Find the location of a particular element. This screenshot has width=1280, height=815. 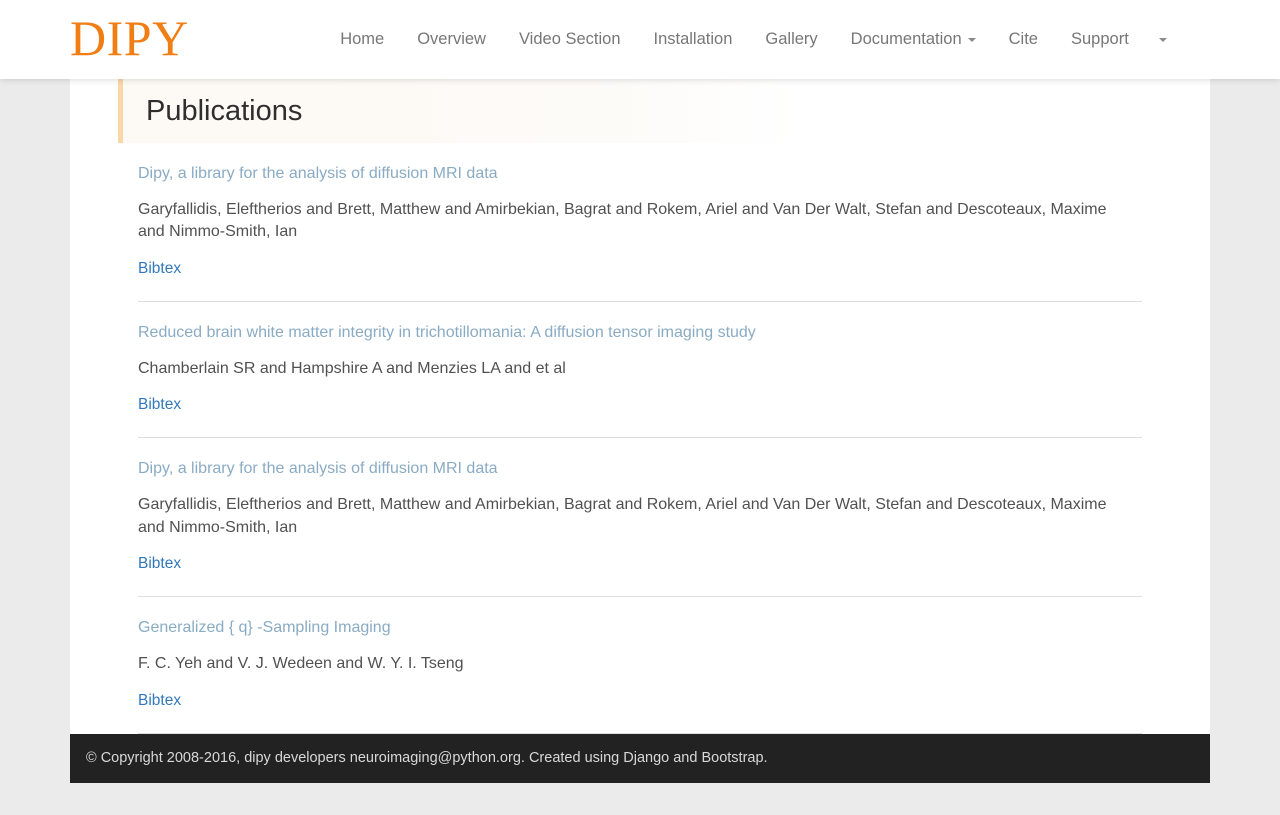

nav-item-installation: Installation is located at coordinates (693, 39).